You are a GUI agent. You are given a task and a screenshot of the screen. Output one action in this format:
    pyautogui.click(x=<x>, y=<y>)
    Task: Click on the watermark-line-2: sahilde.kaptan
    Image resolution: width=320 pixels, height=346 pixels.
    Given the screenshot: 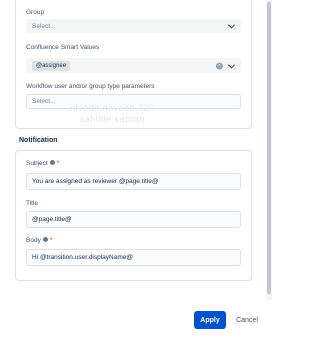 What is the action you would take?
    pyautogui.click(x=112, y=119)
    